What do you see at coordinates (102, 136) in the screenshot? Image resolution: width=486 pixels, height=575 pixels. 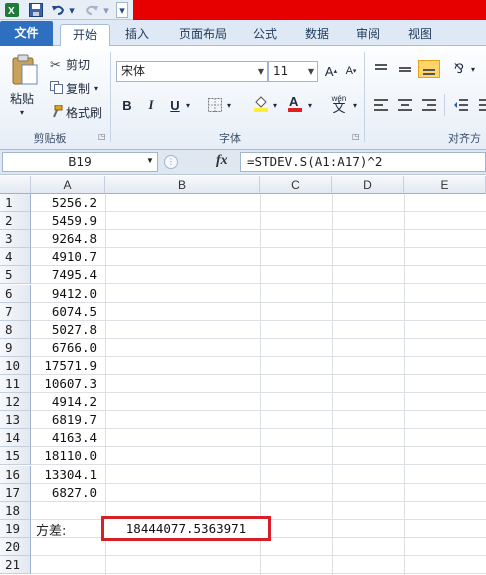 I see `clipboard-launcher-icon: ◳` at bounding box center [102, 136].